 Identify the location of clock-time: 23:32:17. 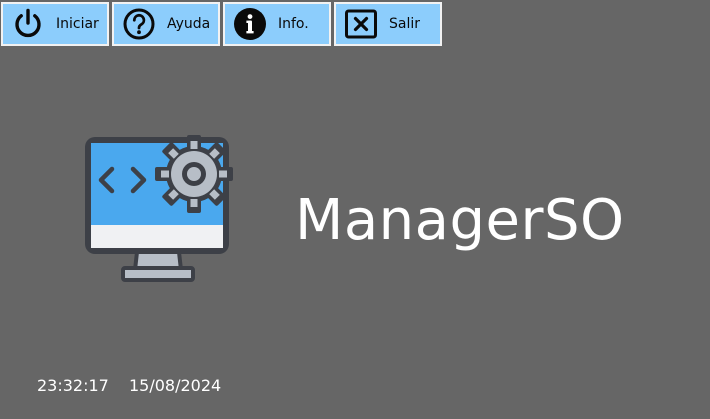
(73, 385).